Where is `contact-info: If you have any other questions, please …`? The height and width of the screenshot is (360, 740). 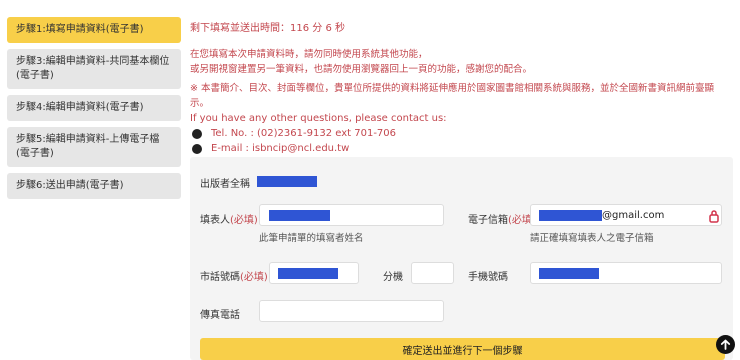 contact-info: If you have any other questions, please … is located at coordinates (318, 133).